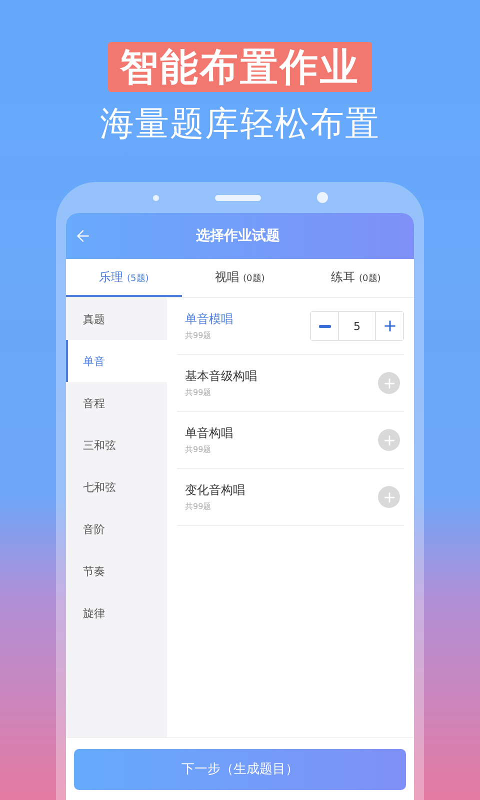 The width and height of the screenshot is (480, 800). Describe the element at coordinates (221, 376) in the screenshot. I see `topic-name: 基本音级构唱` at that location.